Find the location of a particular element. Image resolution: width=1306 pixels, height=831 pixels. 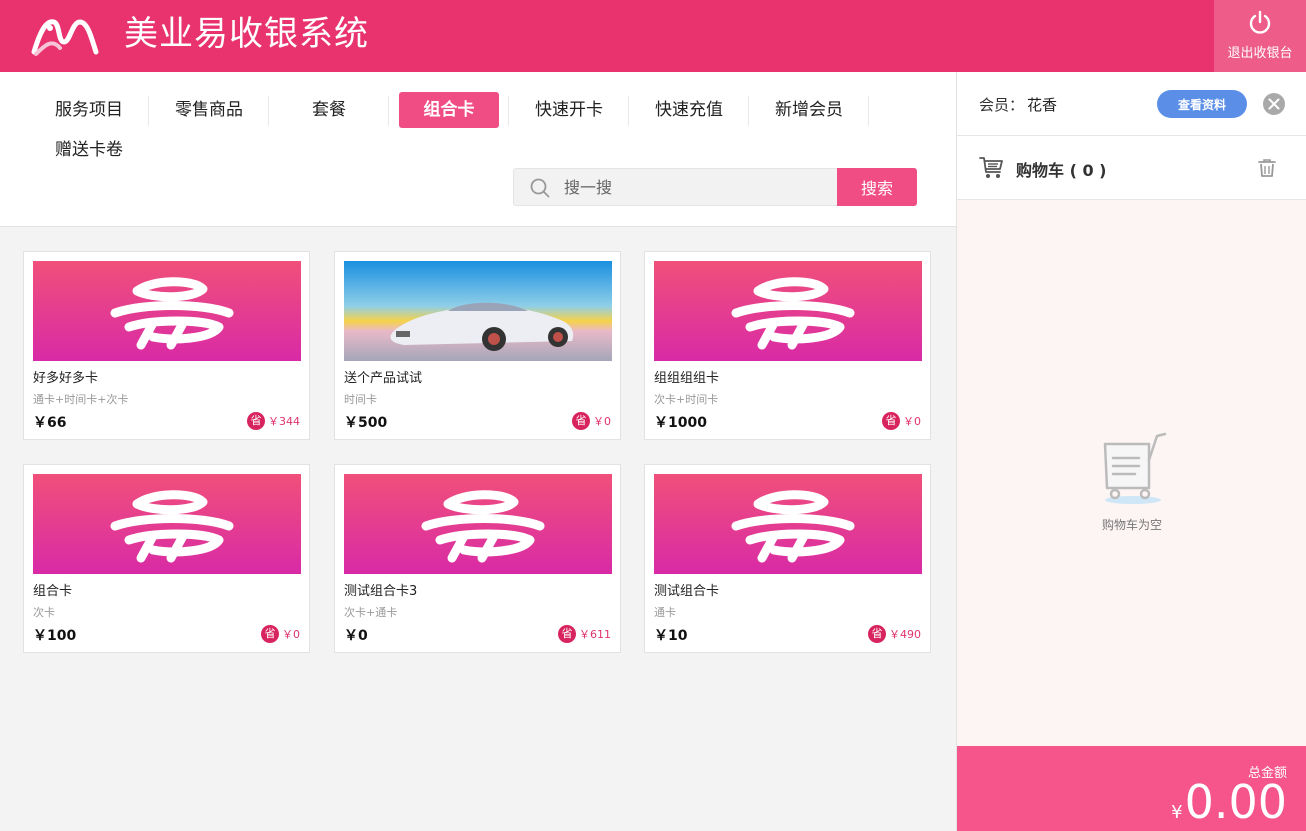

product-savings: 省 ￥490 is located at coordinates (894, 634).